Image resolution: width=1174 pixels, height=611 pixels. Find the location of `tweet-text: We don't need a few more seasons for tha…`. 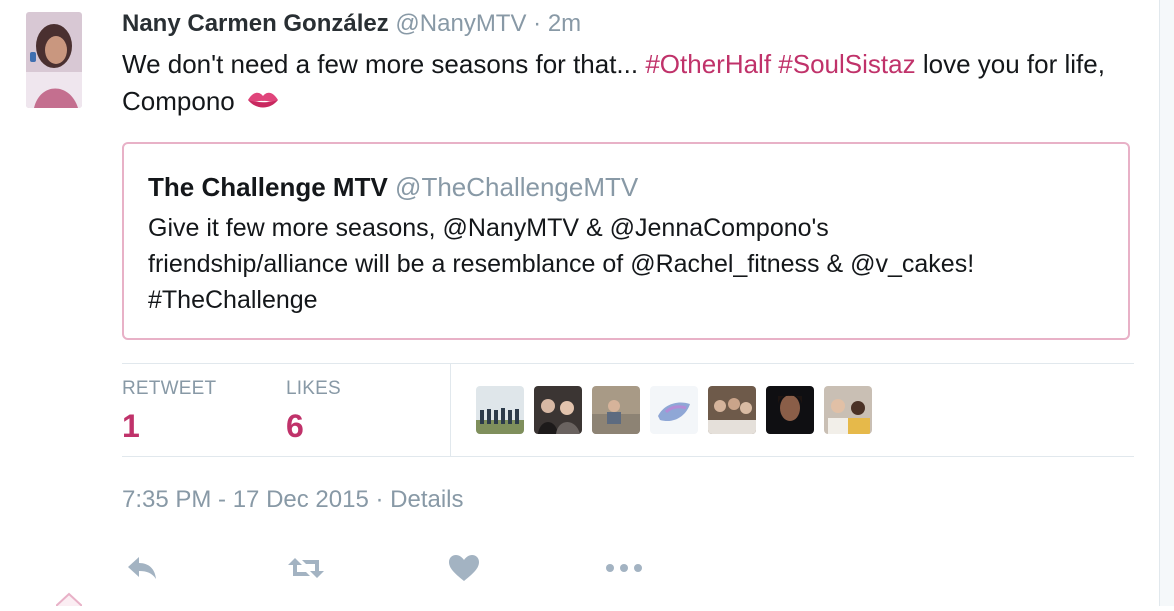

tweet-text: We don't need a few more seasons for tha… is located at coordinates (622, 84).